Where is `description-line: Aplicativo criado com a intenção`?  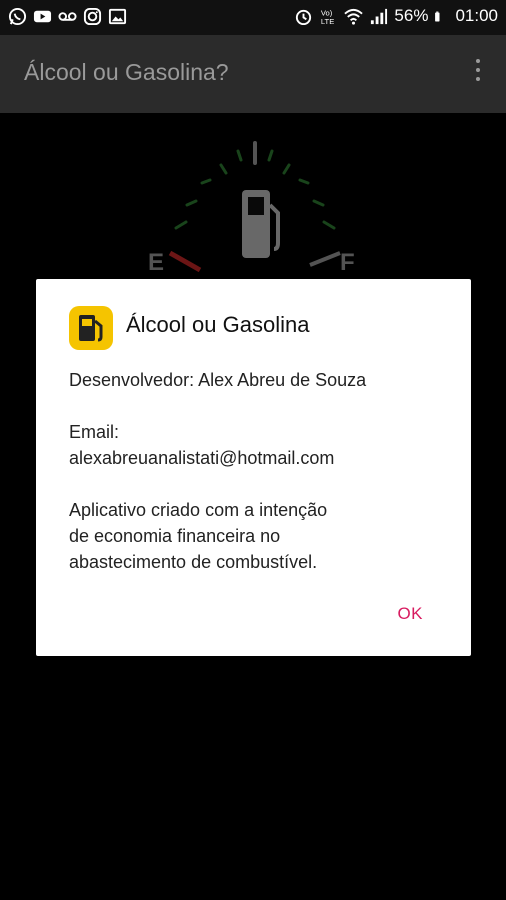 description-line: Aplicativo criado com a intenção is located at coordinates (198, 510).